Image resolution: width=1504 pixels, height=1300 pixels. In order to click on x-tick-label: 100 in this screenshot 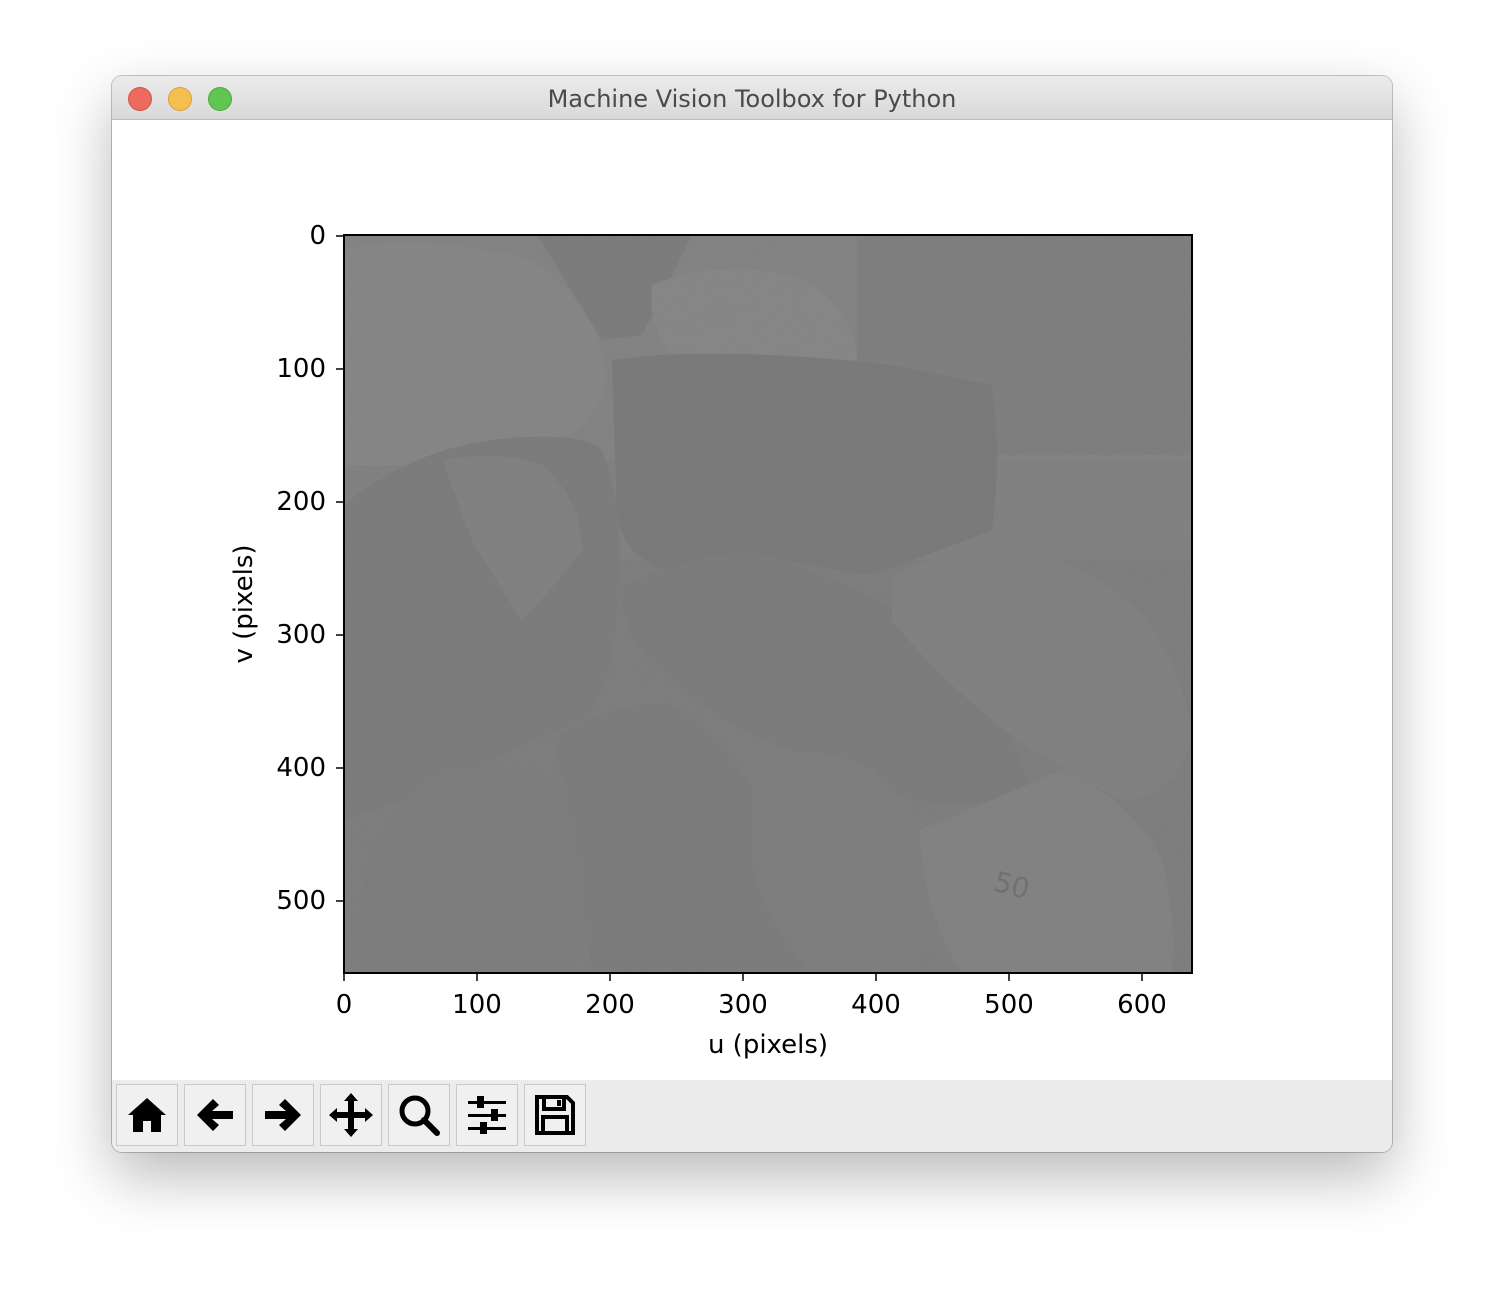, I will do `click(477, 1005)`.